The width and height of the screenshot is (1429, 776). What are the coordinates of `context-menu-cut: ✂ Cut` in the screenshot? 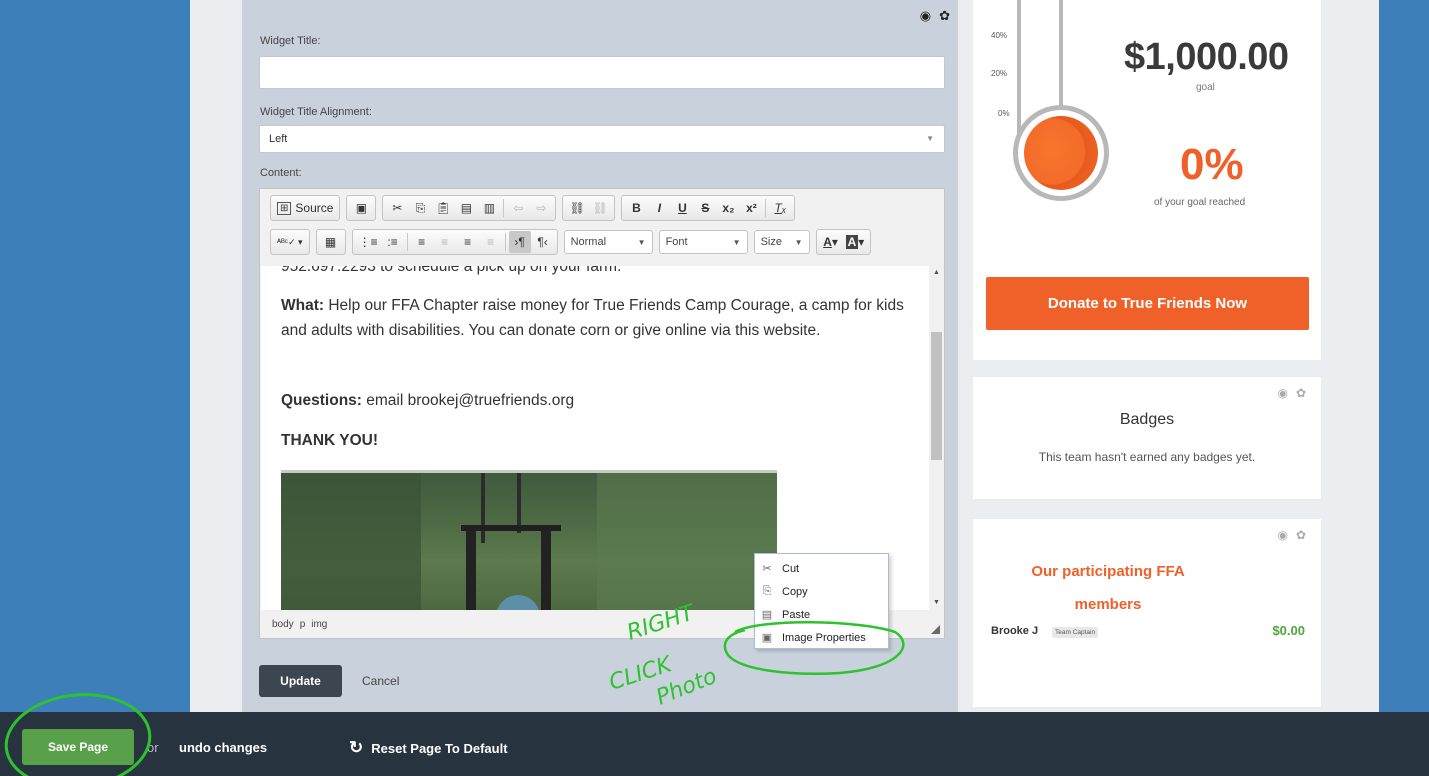 It's located at (821, 568).